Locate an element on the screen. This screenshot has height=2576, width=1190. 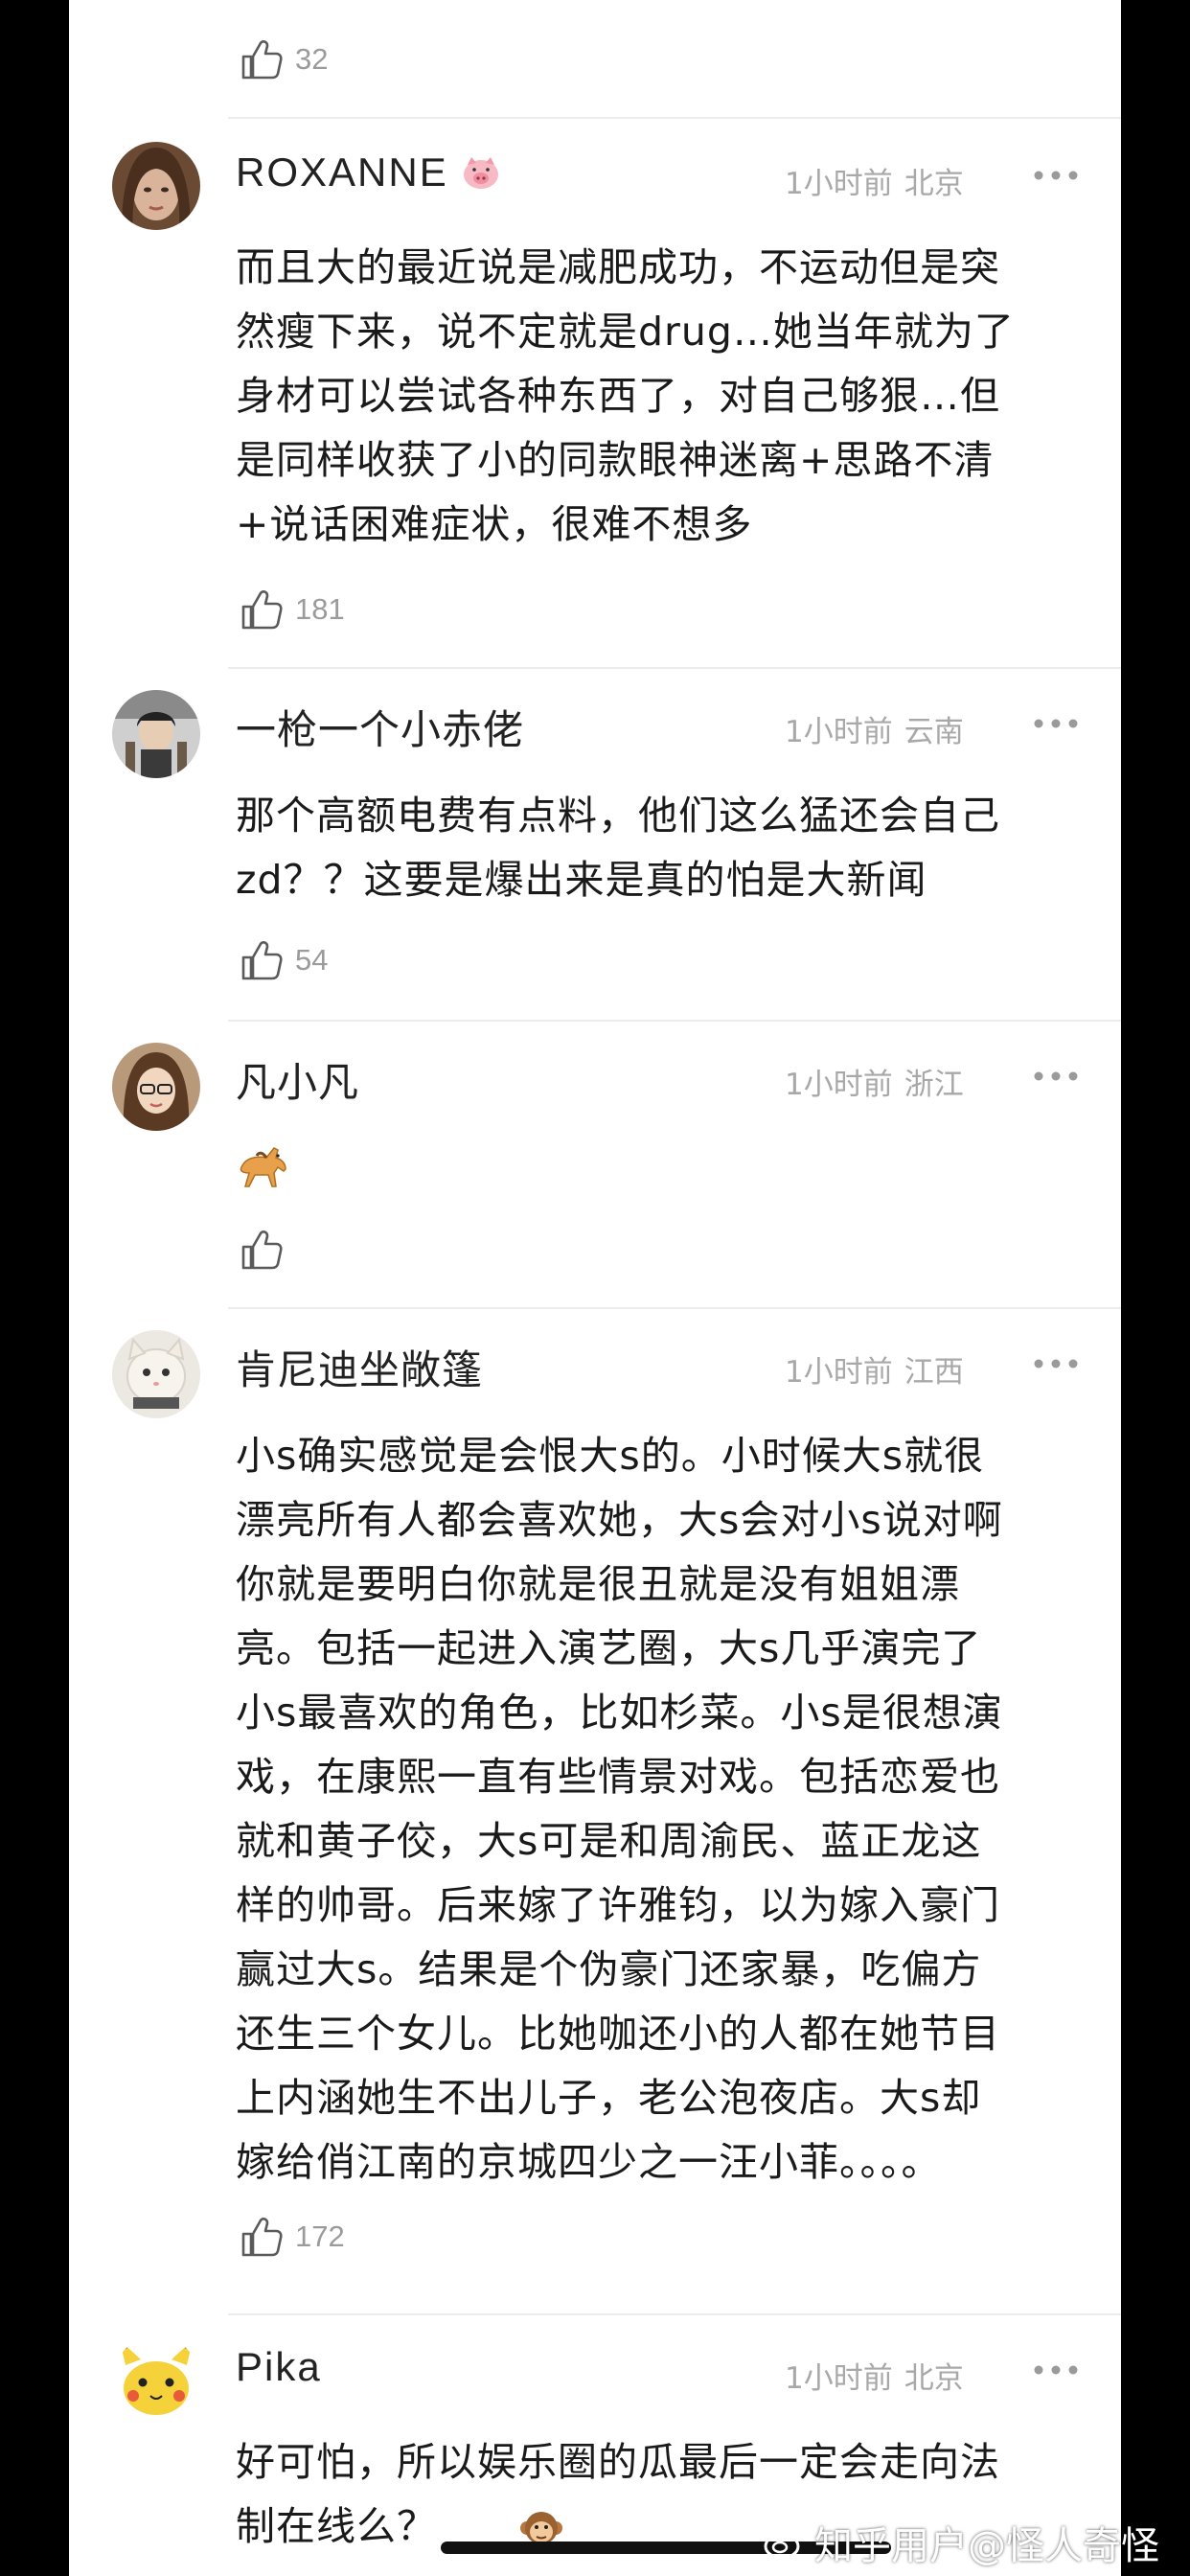
comment-item: 凡小凡 1小时前 浙江 is located at coordinates (595, 1172).